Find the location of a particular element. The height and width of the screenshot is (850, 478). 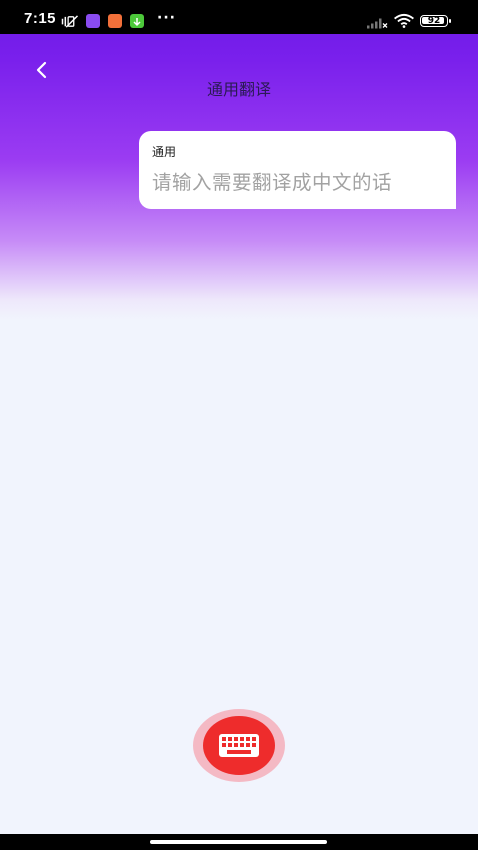

mute-vibrate-icon is located at coordinates (70, 21).